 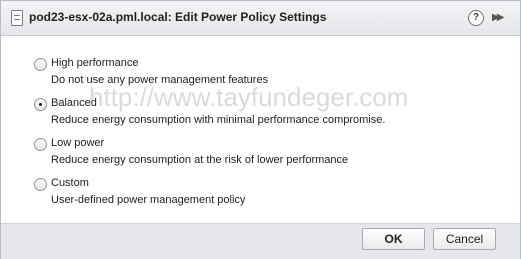 What do you see at coordinates (17, 18) in the screenshot?
I see `host-icon` at bounding box center [17, 18].